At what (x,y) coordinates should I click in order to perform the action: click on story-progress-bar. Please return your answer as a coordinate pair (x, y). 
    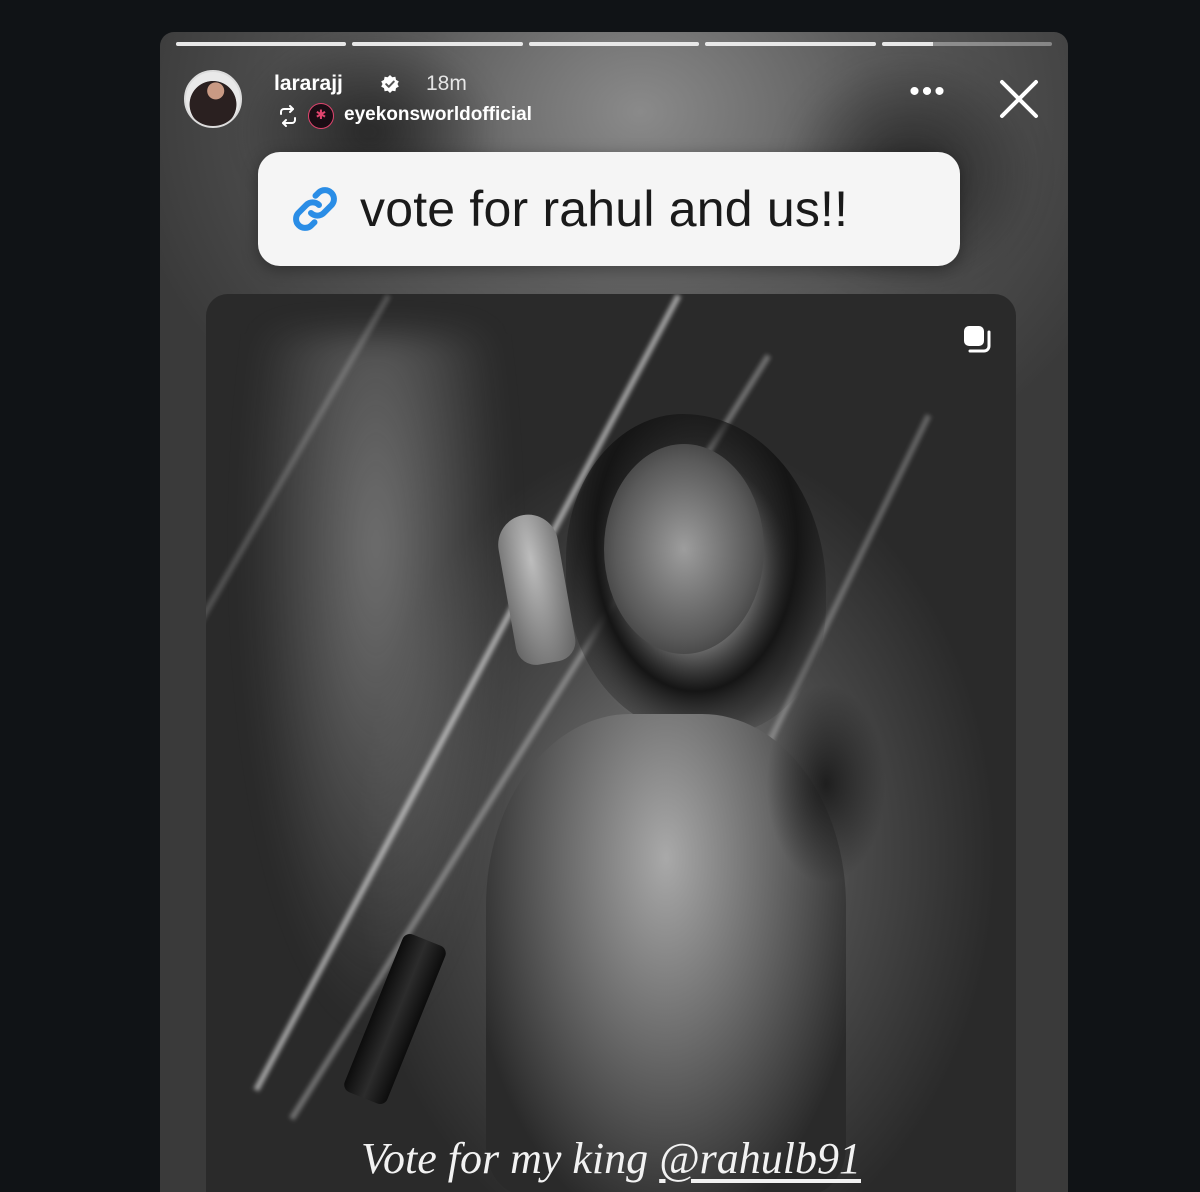
    Looking at the image, I should click on (614, 44).